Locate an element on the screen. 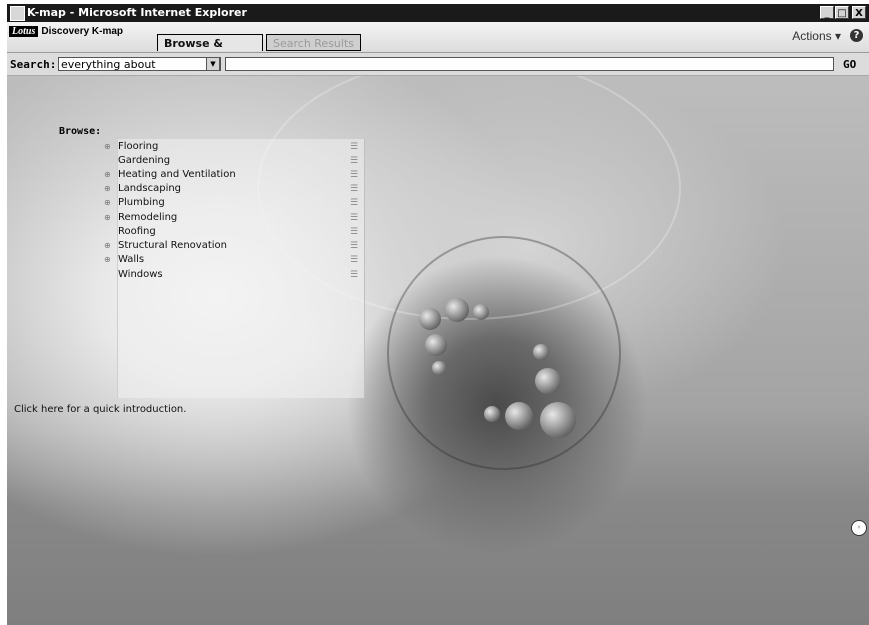 This screenshot has height=625, width=869. list-item: ⊕ Landscaping ☰ is located at coordinates (234, 189).